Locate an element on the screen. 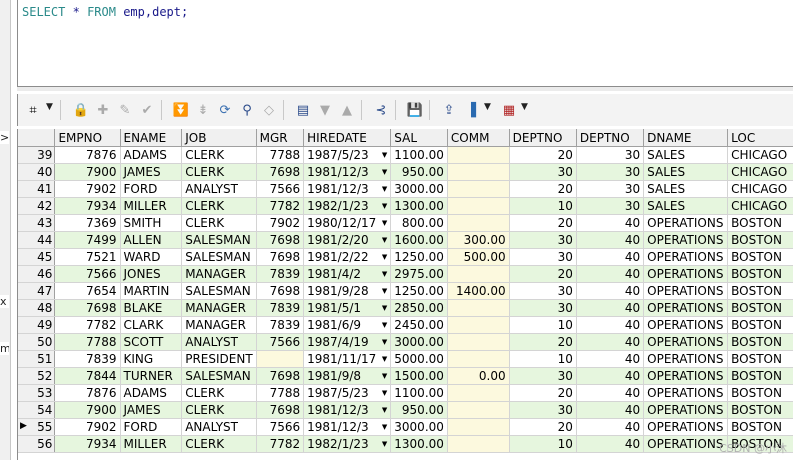 The image size is (793, 460). mgr-cell: 7788 is located at coordinates (280, 155).